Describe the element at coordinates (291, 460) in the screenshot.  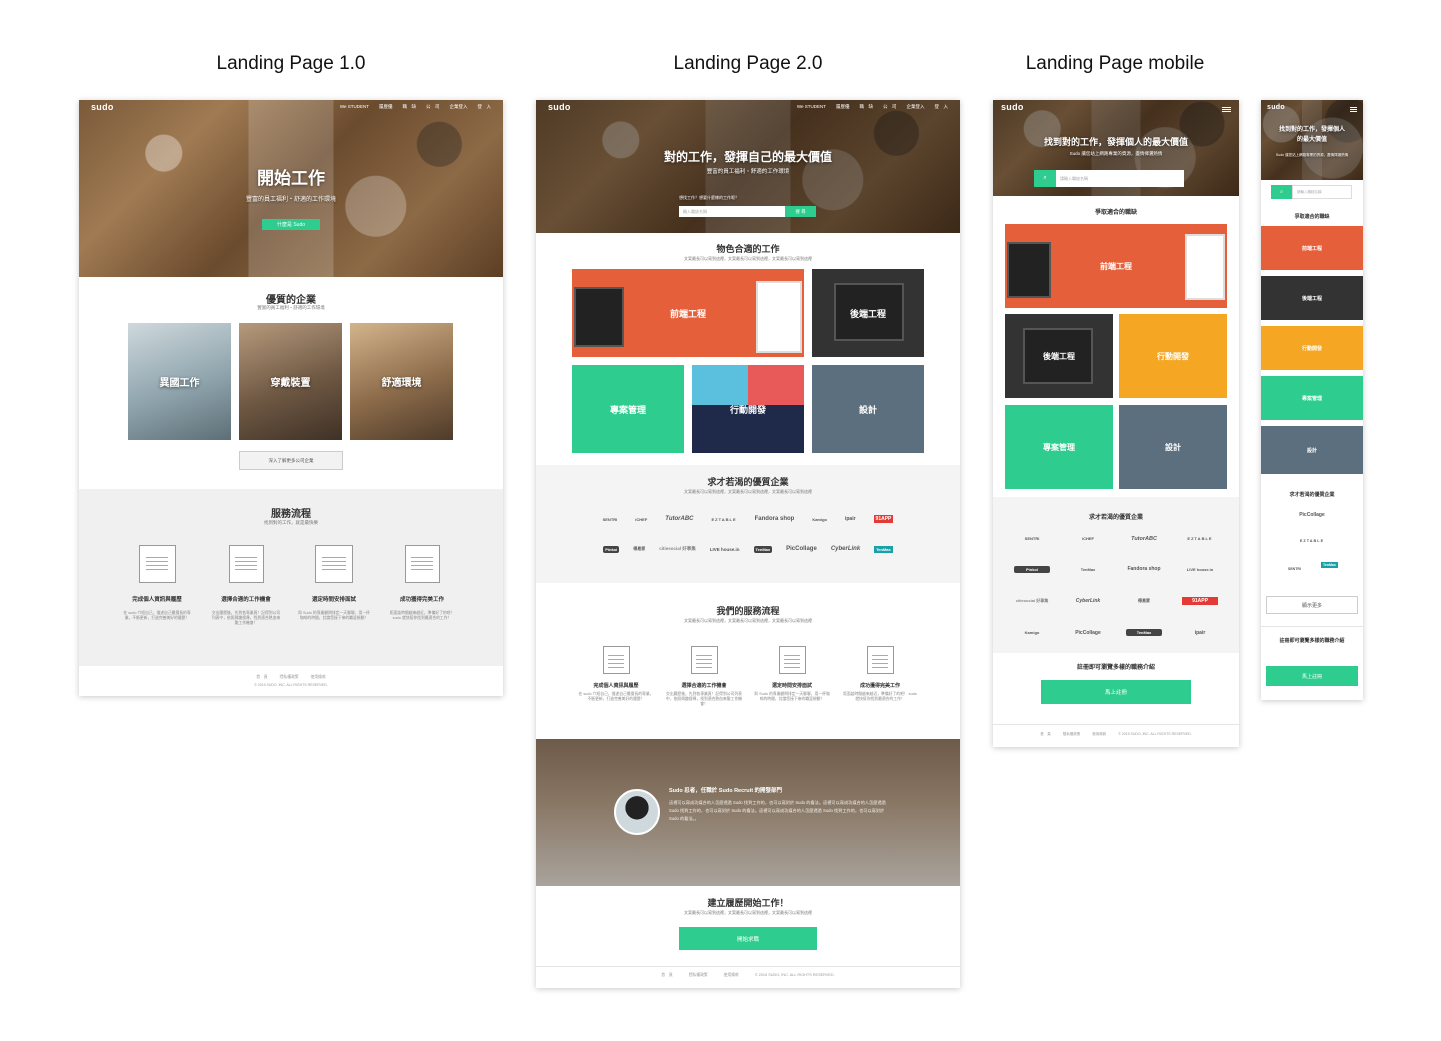
I see `v1-more-companies-button: 深入了解更多公司企業` at that location.